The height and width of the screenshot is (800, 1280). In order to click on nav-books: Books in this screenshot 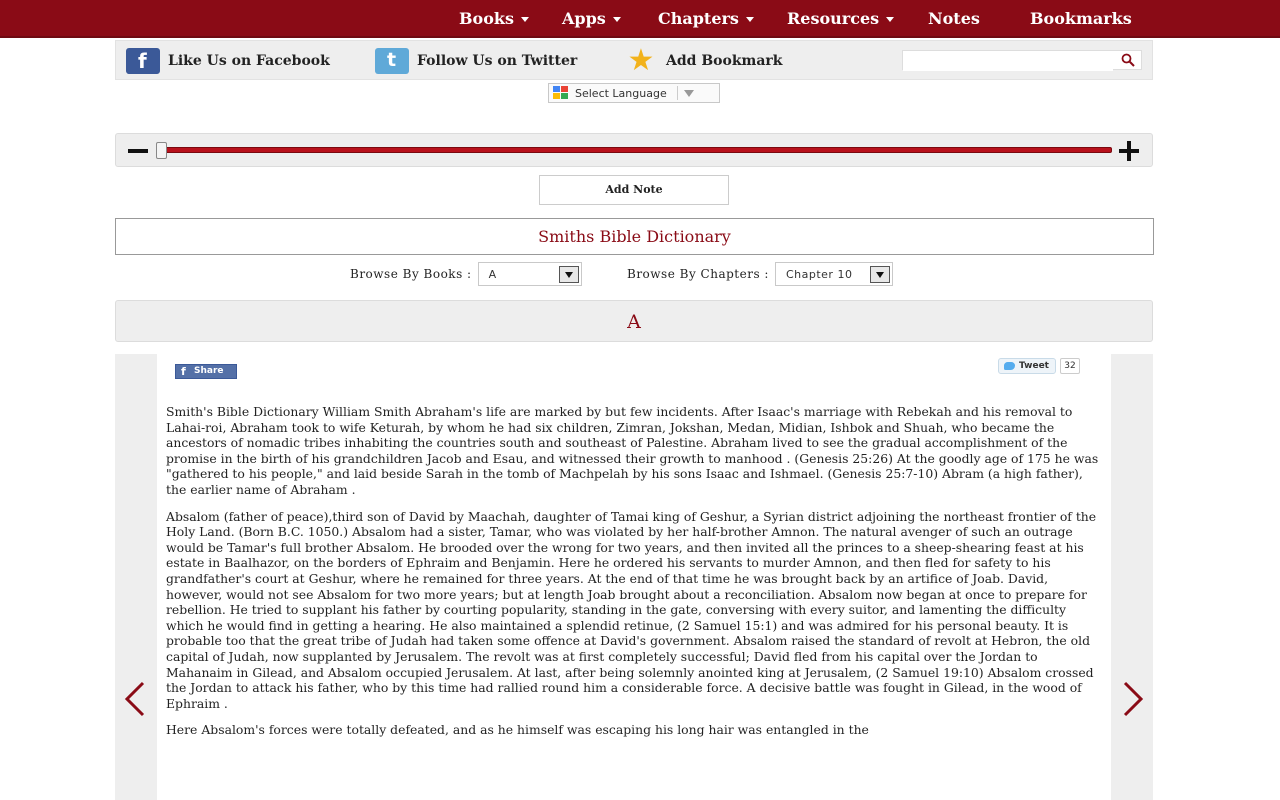, I will do `click(494, 19)`.